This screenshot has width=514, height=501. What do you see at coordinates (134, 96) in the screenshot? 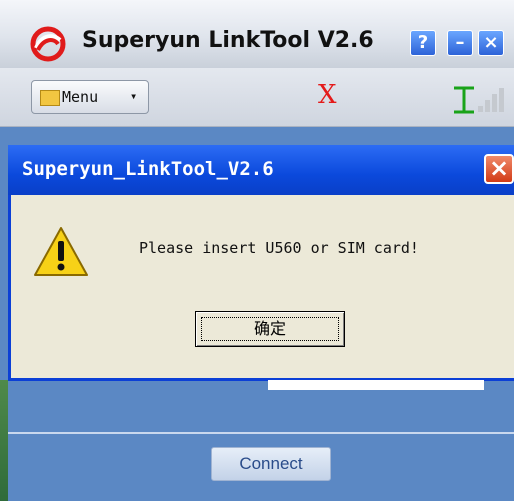
I see `chevron-down-icon: ▾` at bounding box center [134, 96].